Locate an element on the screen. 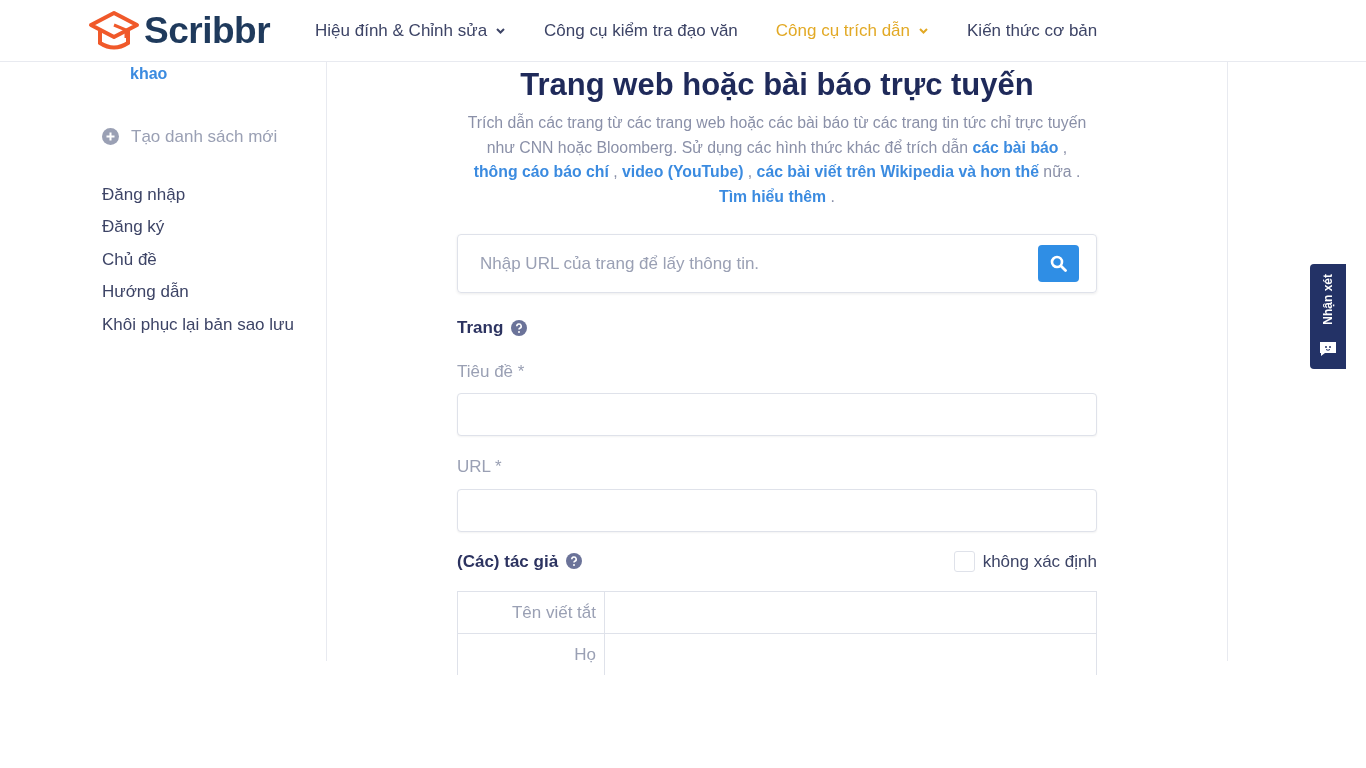 The width and height of the screenshot is (1366, 768). graduation-cap-icon is located at coordinates (114, 30).